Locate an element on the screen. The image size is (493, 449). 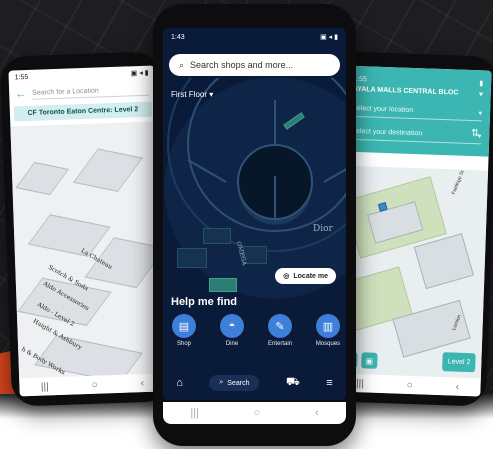
status-time: 1:55 is located at coordinates (21, 77).